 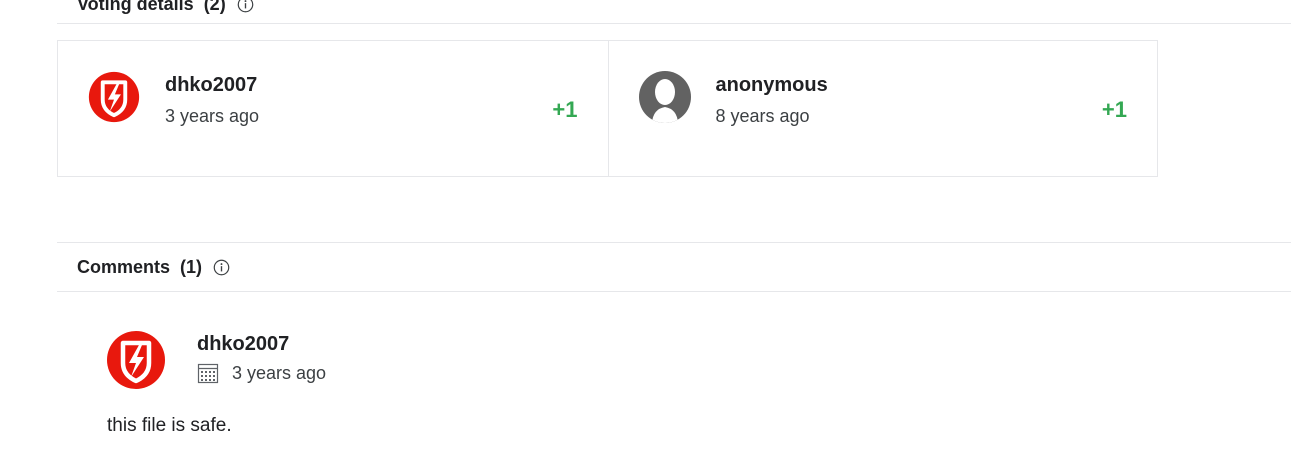 What do you see at coordinates (674, 267) in the screenshot?
I see `comments-header: Comments (1)` at bounding box center [674, 267].